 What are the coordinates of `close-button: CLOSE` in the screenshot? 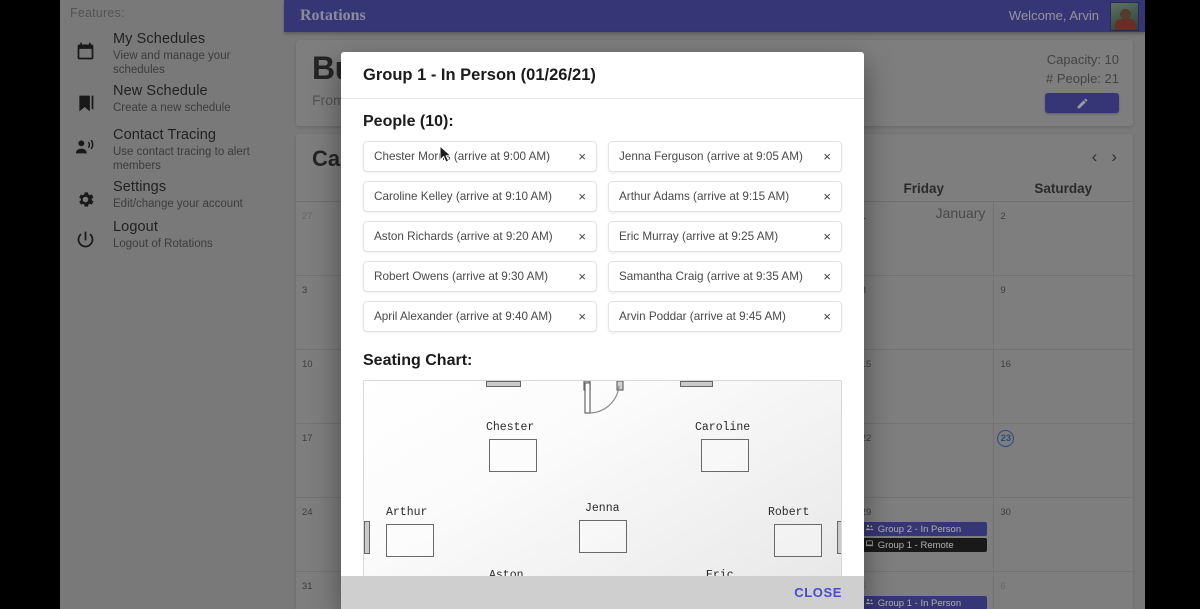 It's located at (818, 592).